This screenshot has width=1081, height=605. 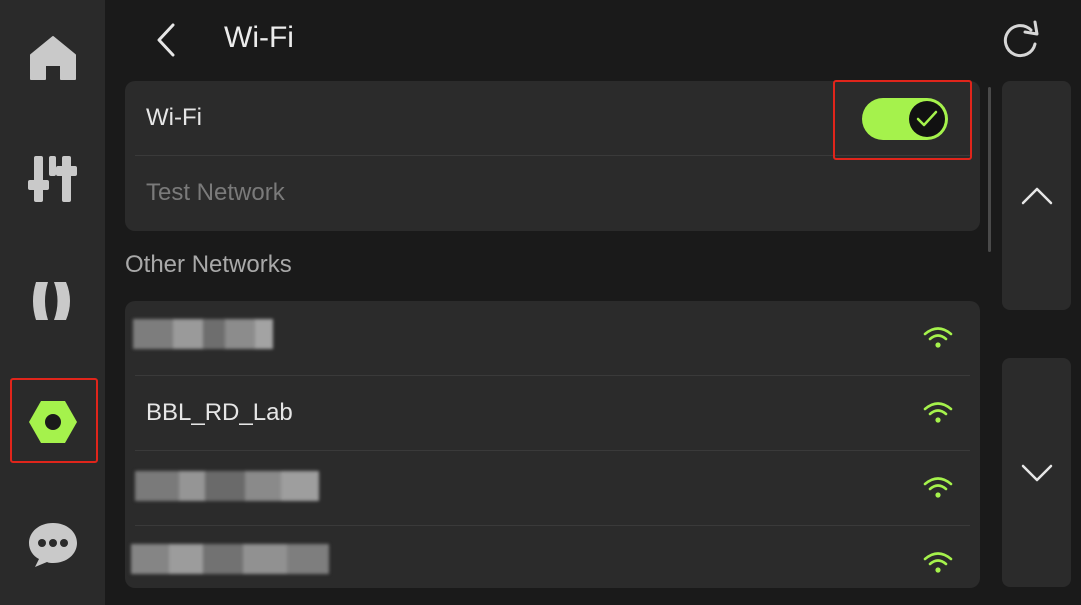 I want to click on other-networks-label: Other Networks, so click(x=208, y=264).